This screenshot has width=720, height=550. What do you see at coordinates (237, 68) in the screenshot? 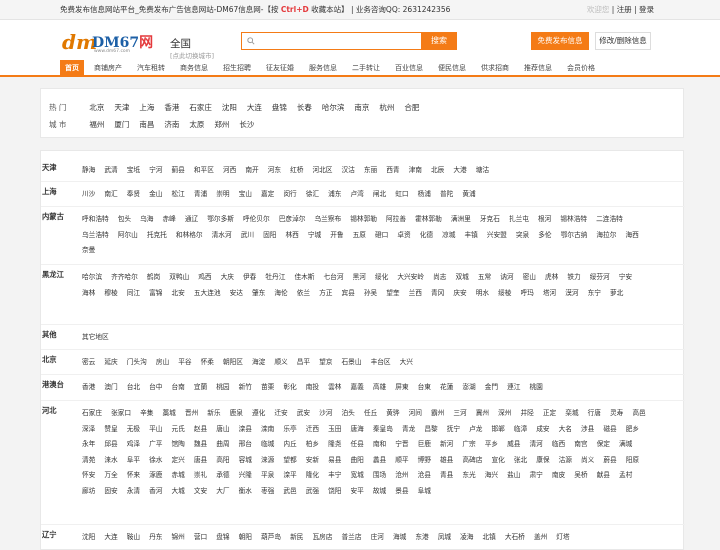
I see `nav-item: 招生招聘` at bounding box center [237, 68].